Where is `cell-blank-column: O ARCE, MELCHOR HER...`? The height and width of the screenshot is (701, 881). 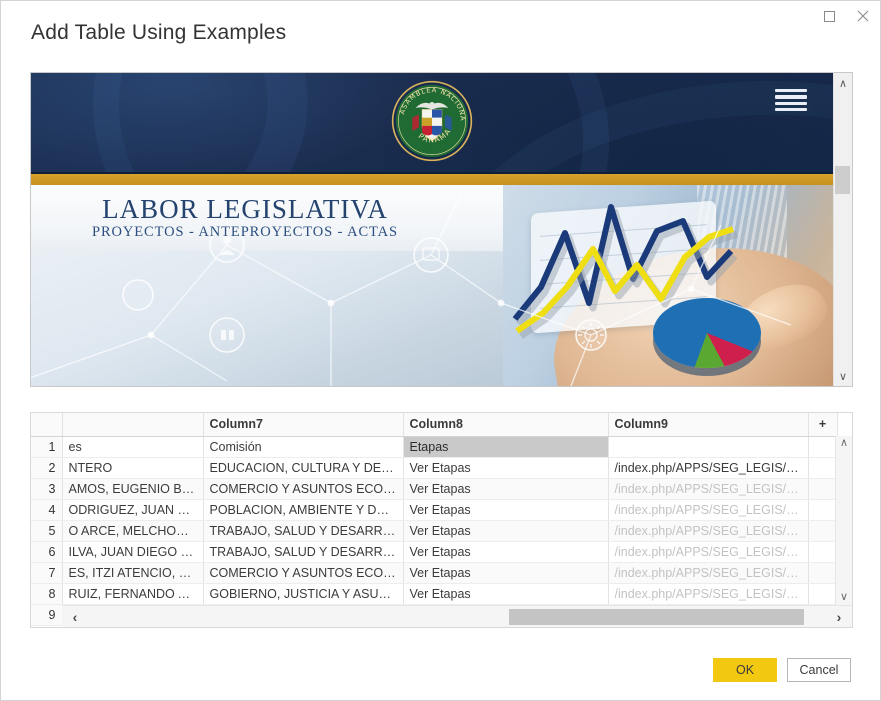
cell-blank-column: O ARCE, MELCHOR HER... is located at coordinates (133, 531).